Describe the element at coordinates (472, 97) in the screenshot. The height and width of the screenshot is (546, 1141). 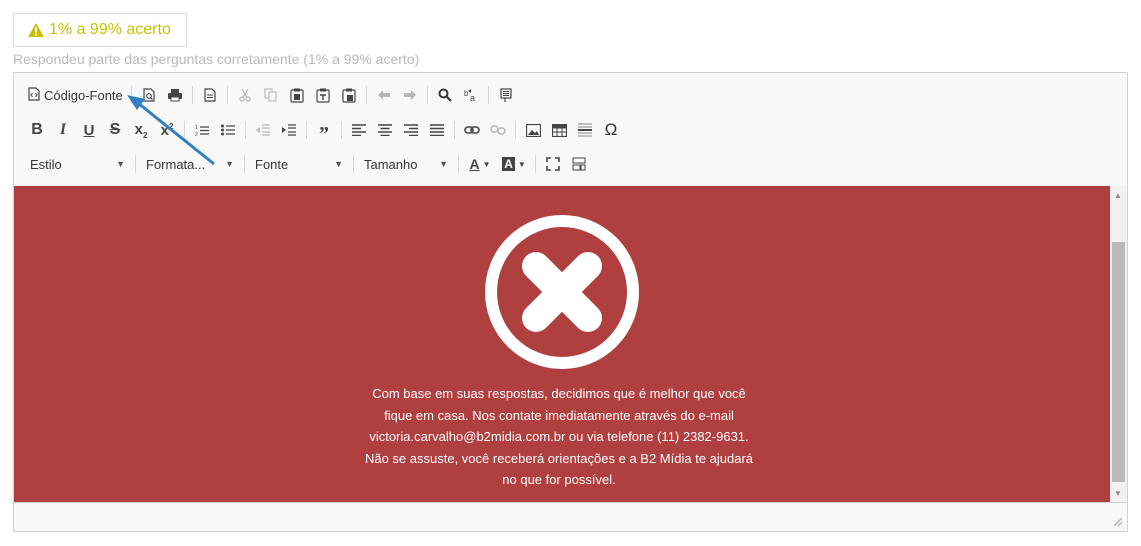
I see `svg-text: a` at that location.